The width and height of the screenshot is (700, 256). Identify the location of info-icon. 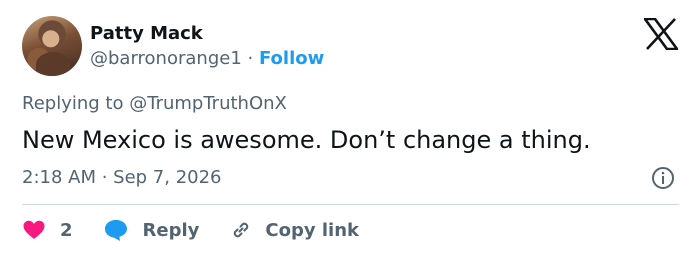
(663, 178).